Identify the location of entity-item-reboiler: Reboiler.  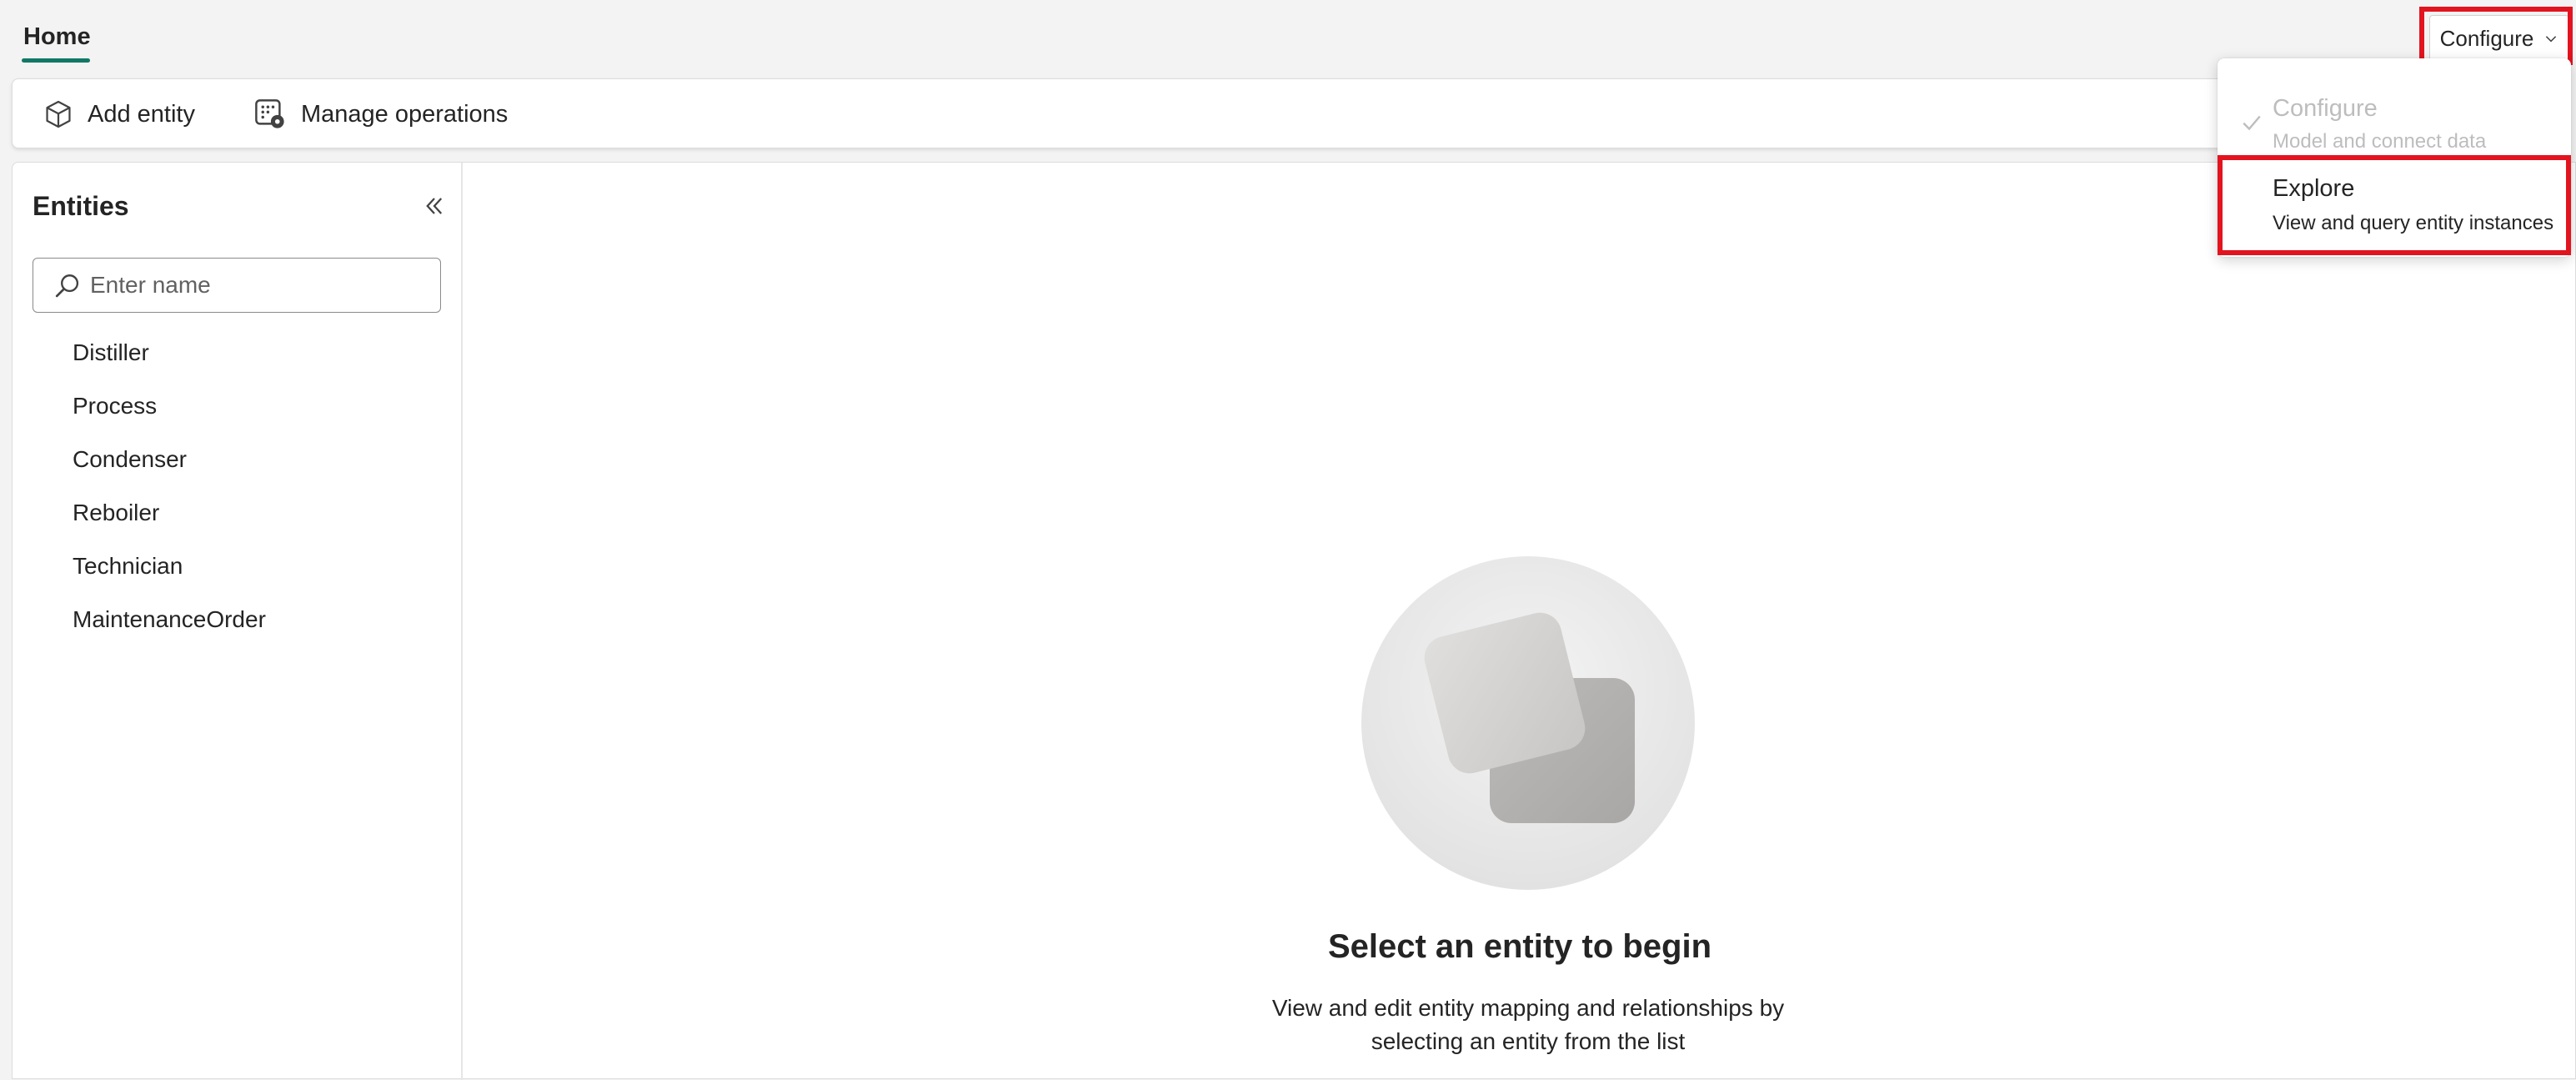
(238, 513).